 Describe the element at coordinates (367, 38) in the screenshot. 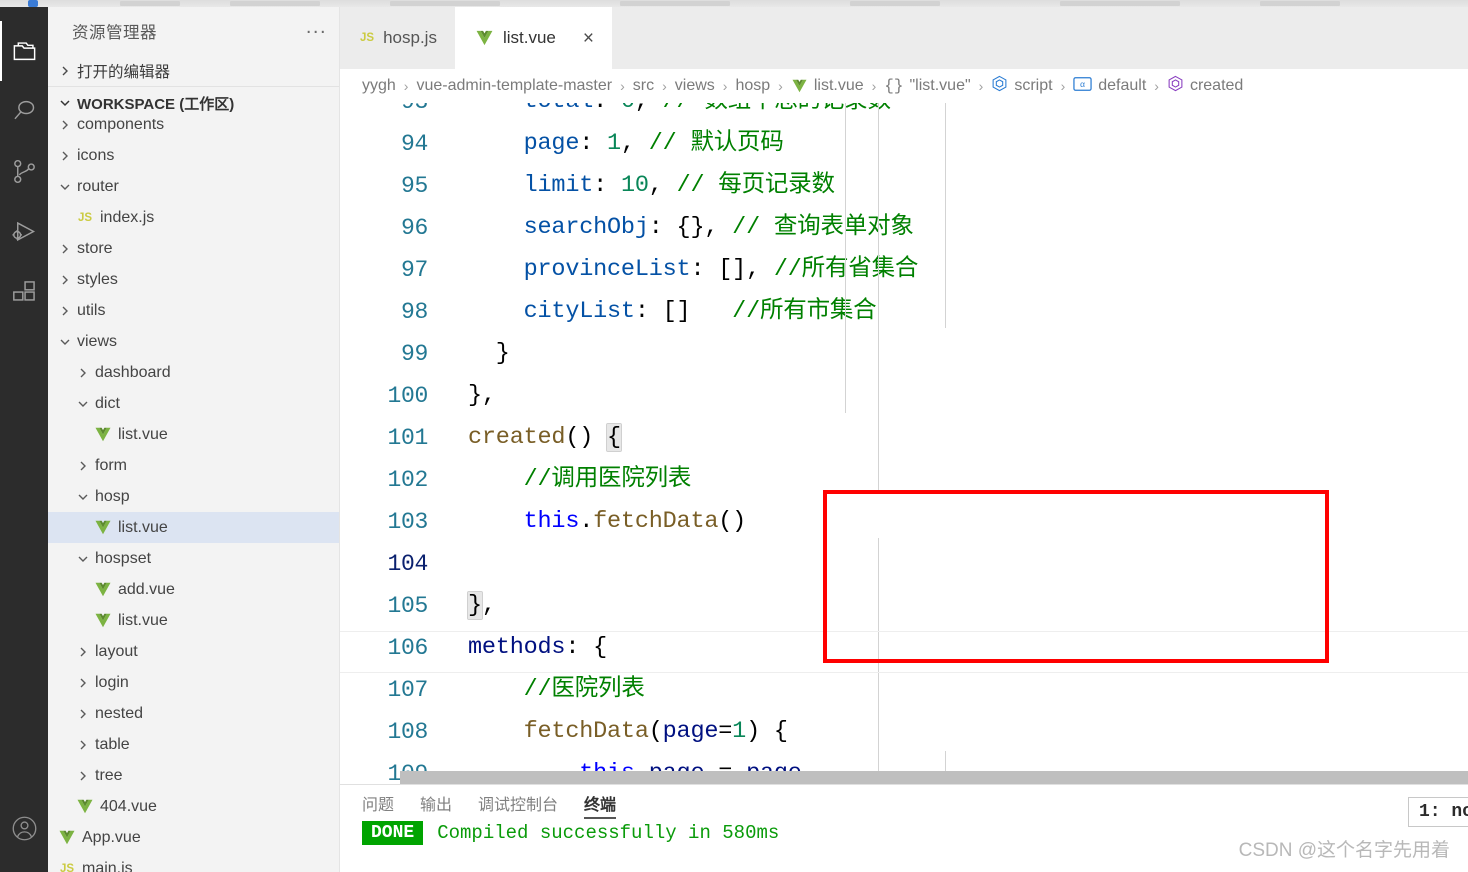

I see `js-file-icon: JS` at that location.